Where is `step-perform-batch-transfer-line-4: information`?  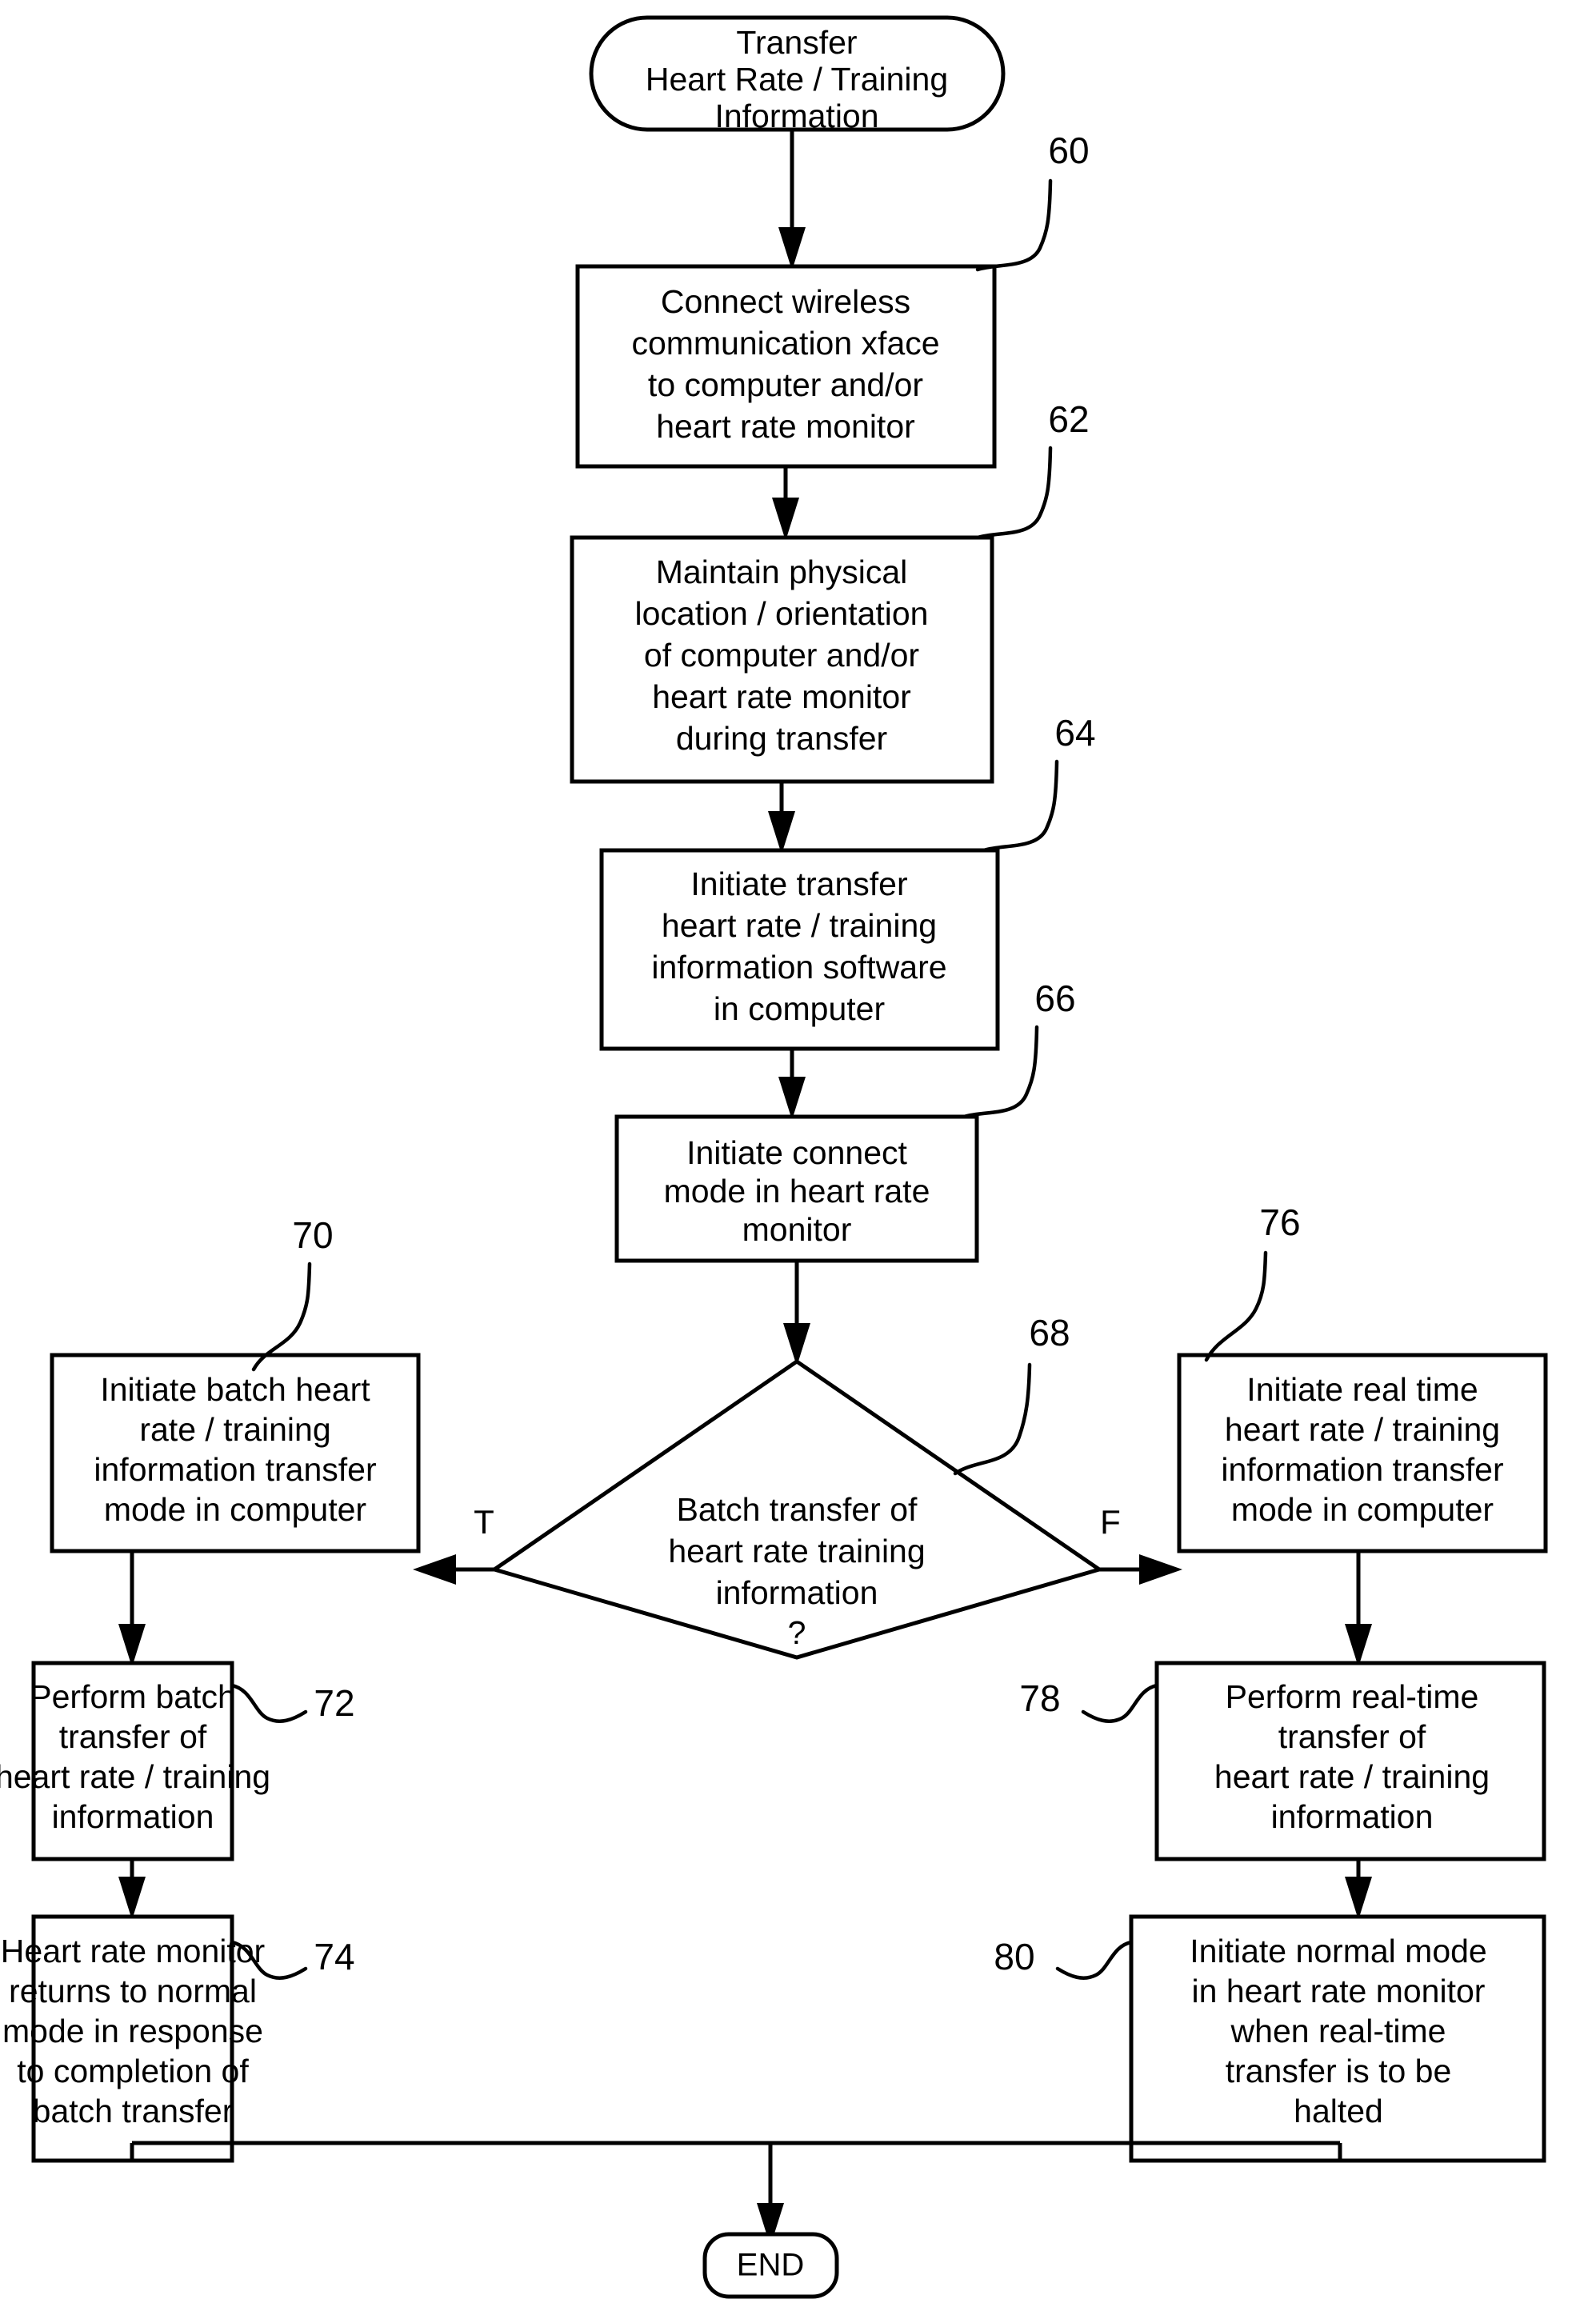
step-perform-batch-transfer-line-4: information is located at coordinates (133, 1816).